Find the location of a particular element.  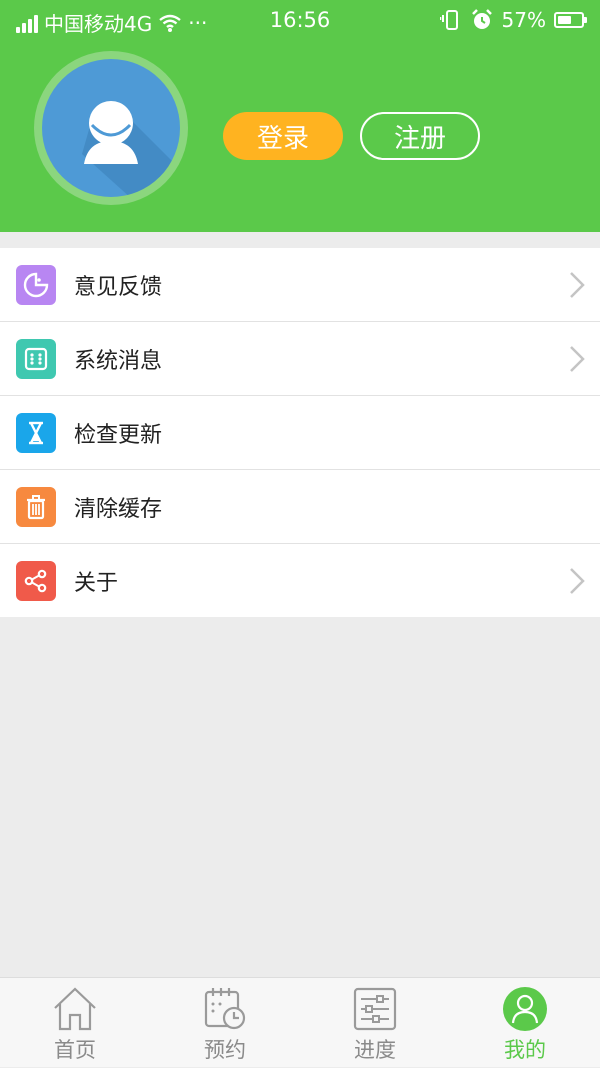

trash-icon is located at coordinates (36, 506).